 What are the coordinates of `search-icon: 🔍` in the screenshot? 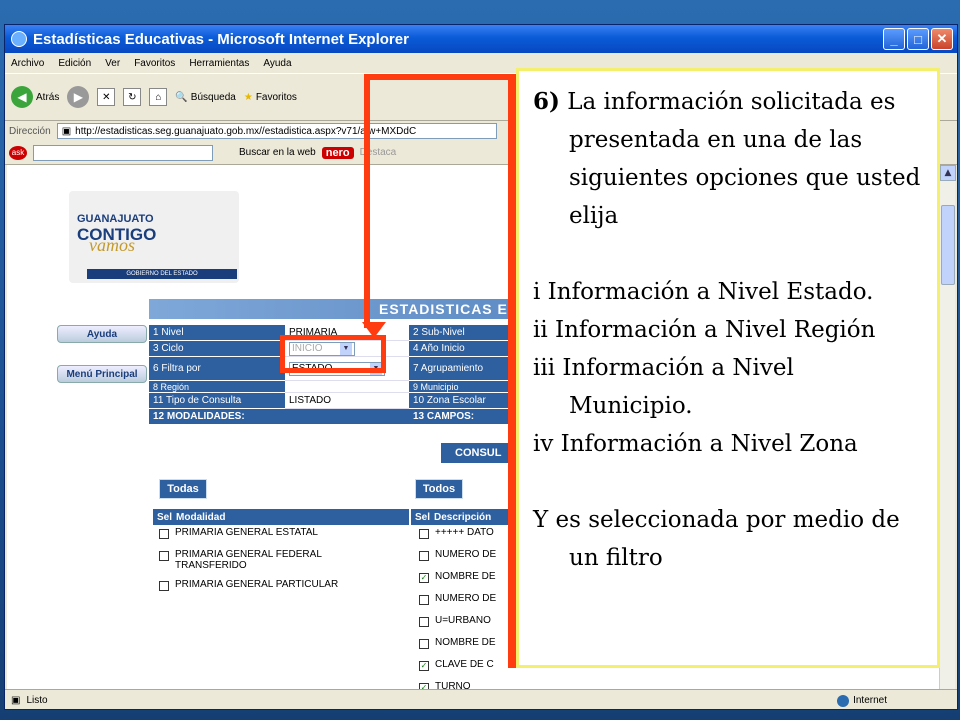 It's located at (181, 97).